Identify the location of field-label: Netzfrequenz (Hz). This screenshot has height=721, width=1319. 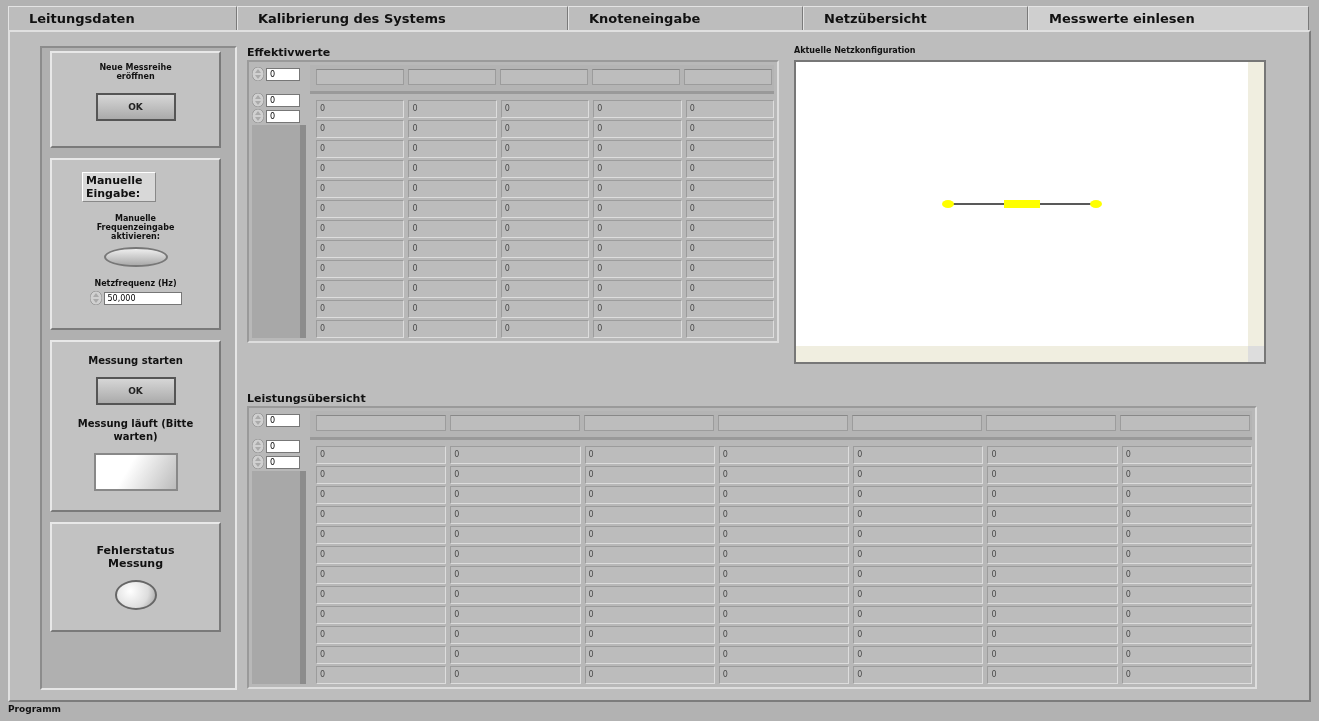
(135, 283).